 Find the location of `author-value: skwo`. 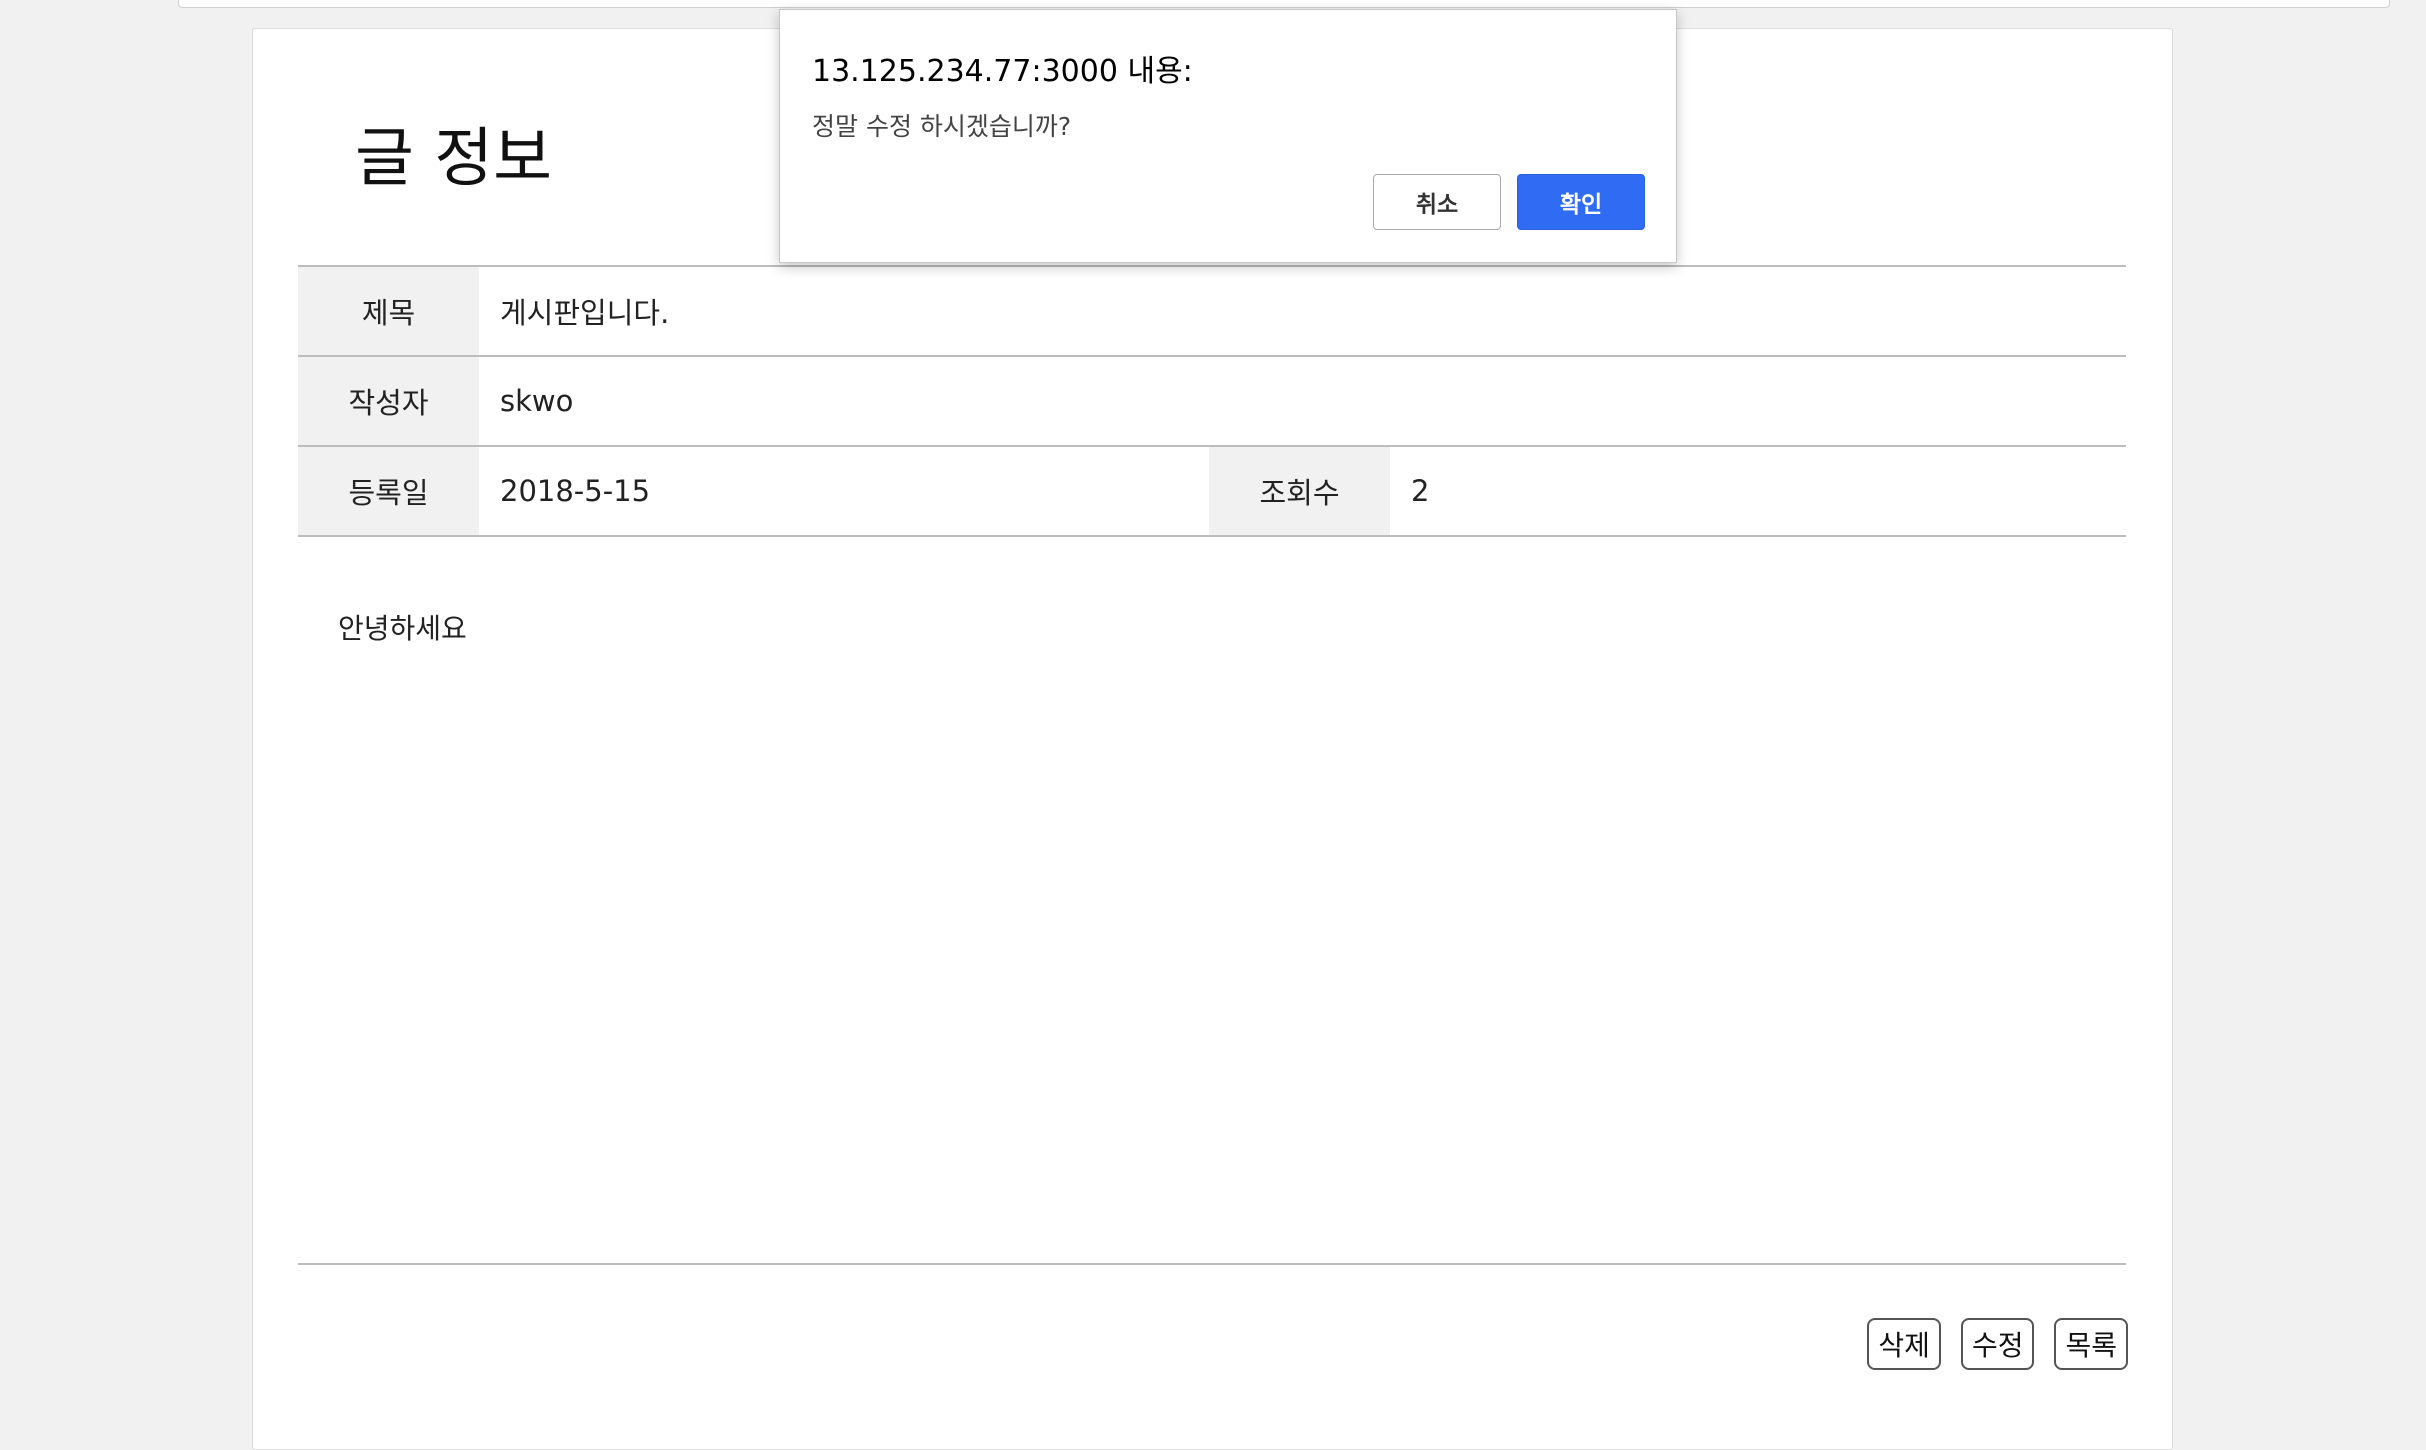

author-value: skwo is located at coordinates (537, 401).